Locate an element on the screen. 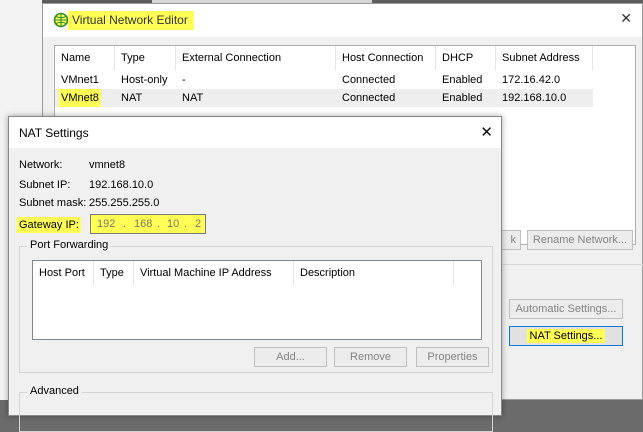  window-title: Virtual Network Editor is located at coordinates (131, 20).